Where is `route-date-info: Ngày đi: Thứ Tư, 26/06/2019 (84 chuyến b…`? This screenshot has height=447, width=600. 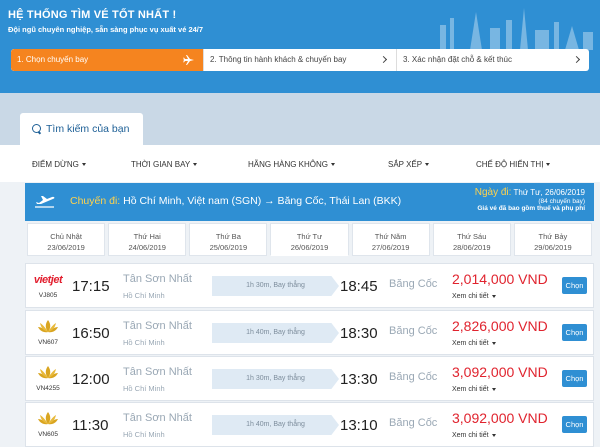 route-date-info: Ngày đi: Thứ Tư, 26/06/2019 (84 chuyến b… is located at coordinates (530, 199).